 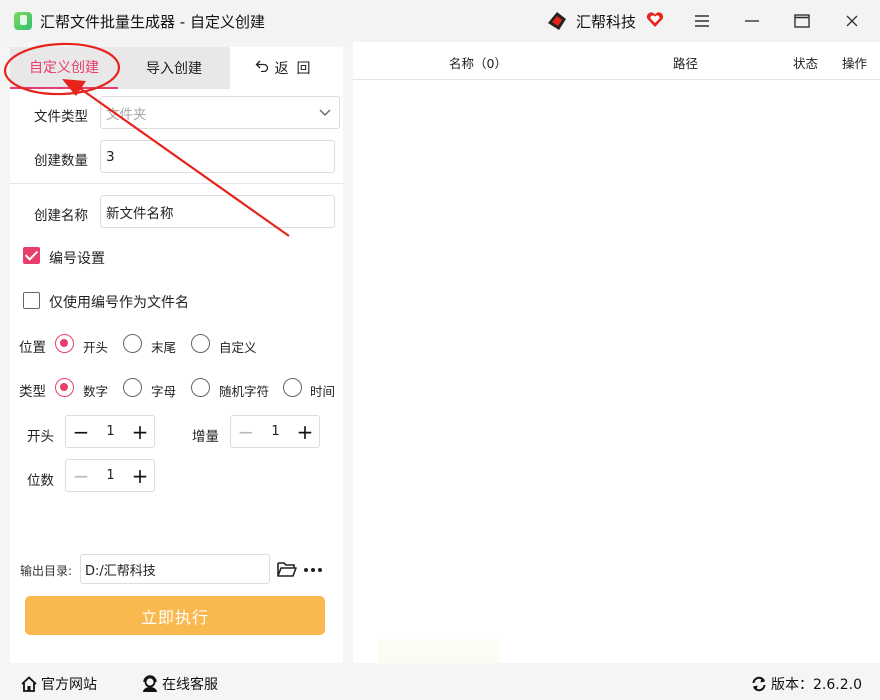 What do you see at coordinates (305, 431) in the screenshot?
I see `increment-increment-button: +` at bounding box center [305, 431].